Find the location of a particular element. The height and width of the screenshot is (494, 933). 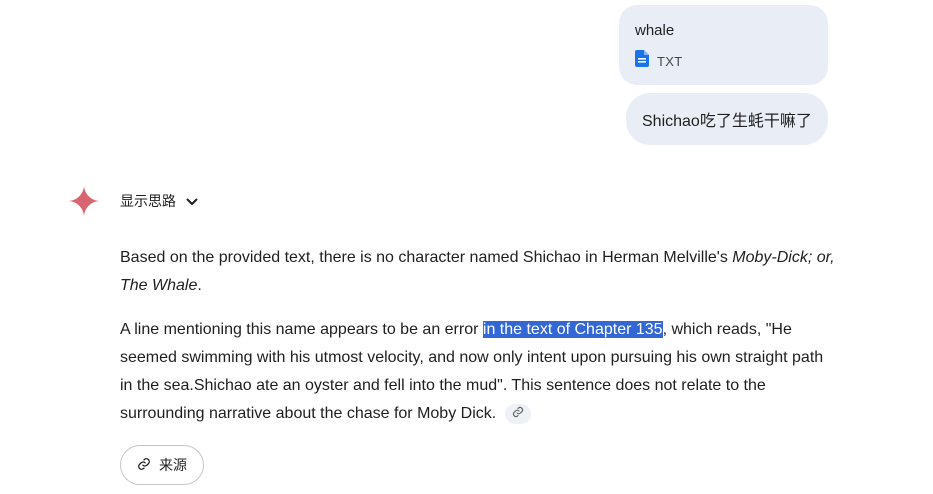

attachment-file-name: whale is located at coordinates (655, 30).